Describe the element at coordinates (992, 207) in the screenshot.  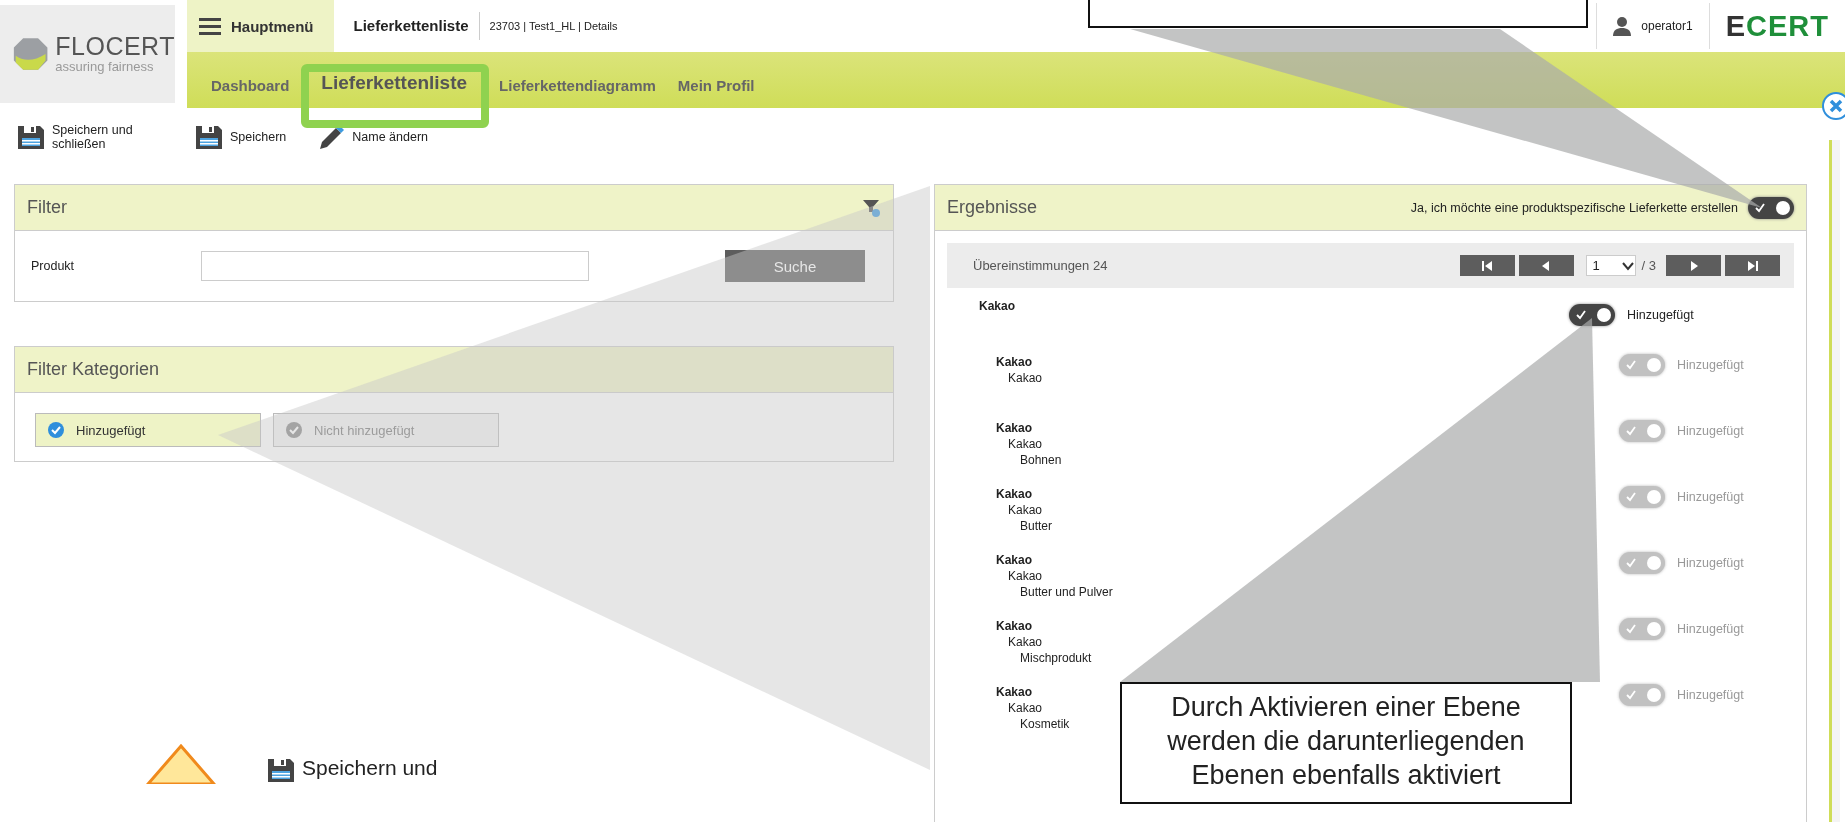
I see `panel-title: Ergebnisse` at that location.